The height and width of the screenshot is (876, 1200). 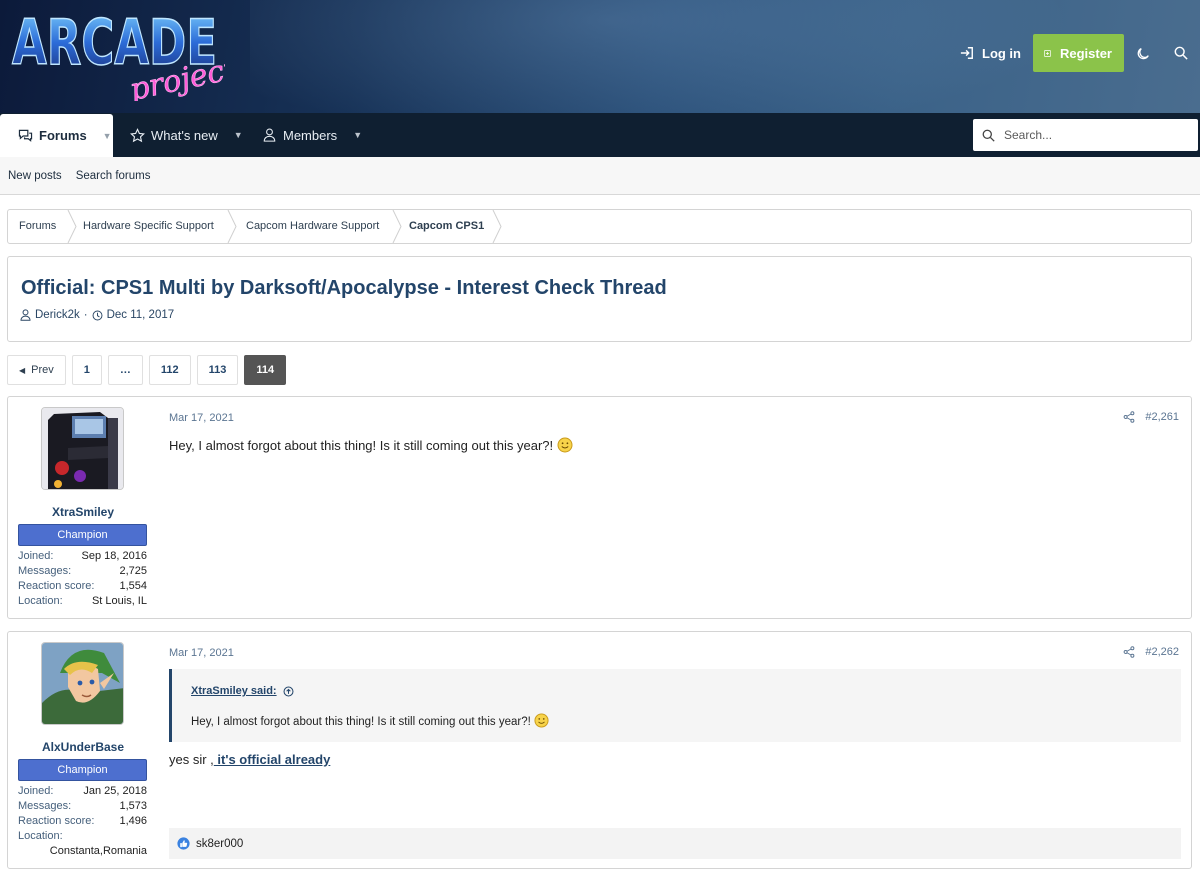 What do you see at coordinates (269, 135) in the screenshot?
I see `user-icon` at bounding box center [269, 135].